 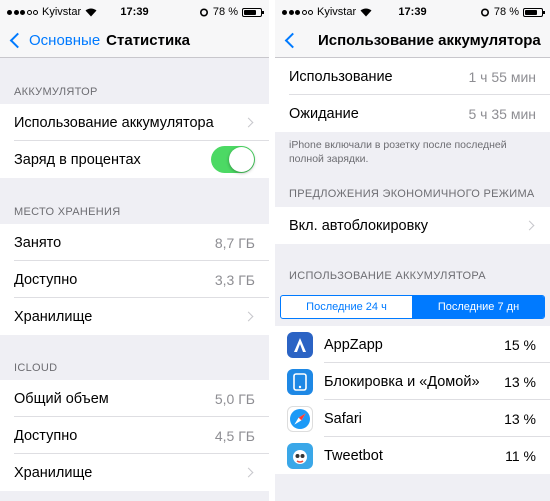 What do you see at coordinates (324, 113) in the screenshot?
I see `row-label: Ожидание` at bounding box center [324, 113].